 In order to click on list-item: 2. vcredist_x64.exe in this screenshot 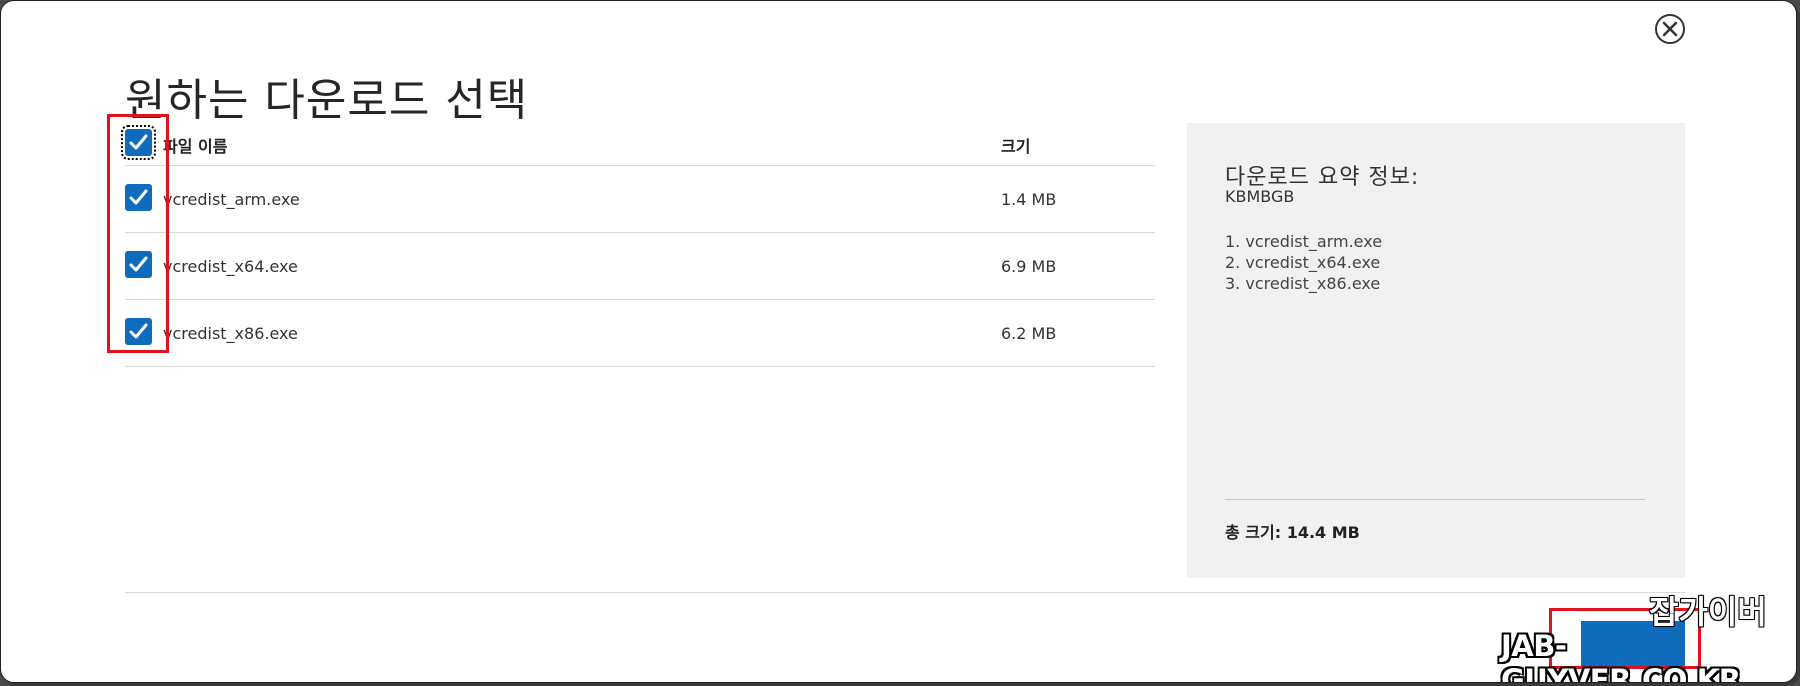, I will do `click(1303, 262)`.